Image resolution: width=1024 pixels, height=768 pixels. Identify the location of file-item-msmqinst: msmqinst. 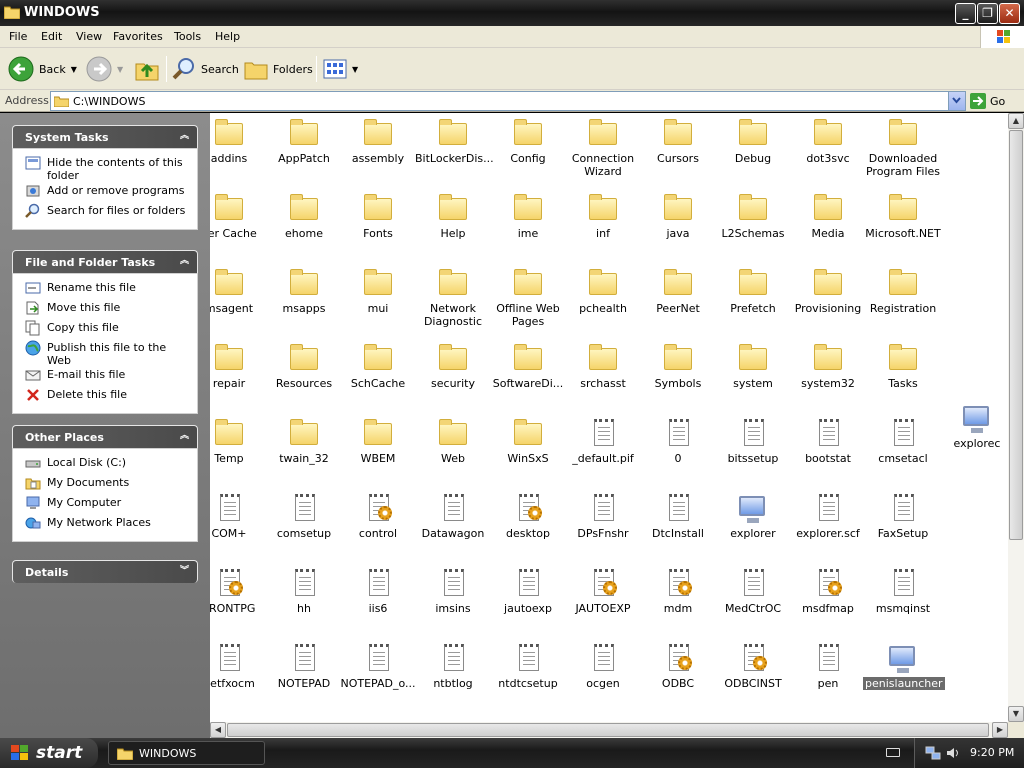
(903, 591).